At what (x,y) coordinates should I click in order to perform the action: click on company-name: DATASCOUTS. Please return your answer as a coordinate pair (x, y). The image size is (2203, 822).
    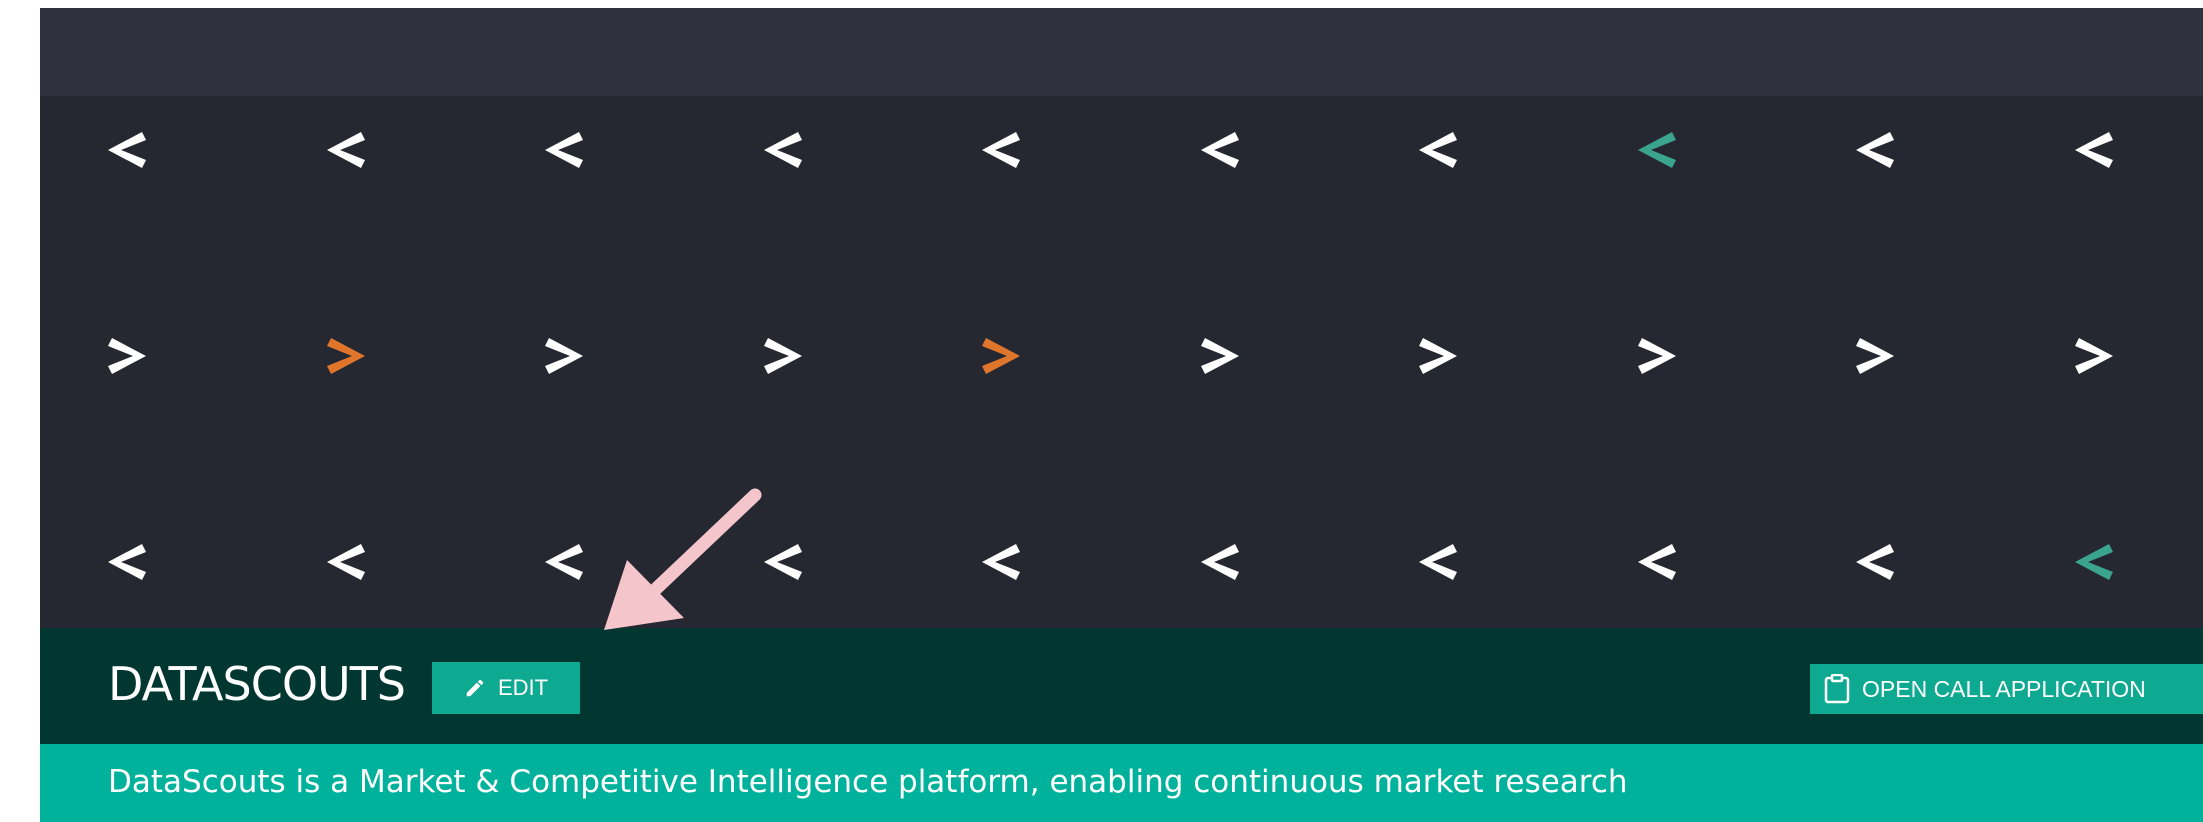
    Looking at the image, I should click on (257, 684).